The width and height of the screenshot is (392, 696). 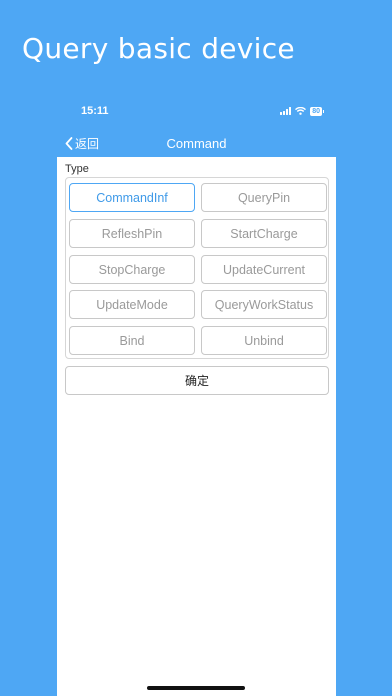 I want to click on page-title: Command, so click(x=196, y=143).